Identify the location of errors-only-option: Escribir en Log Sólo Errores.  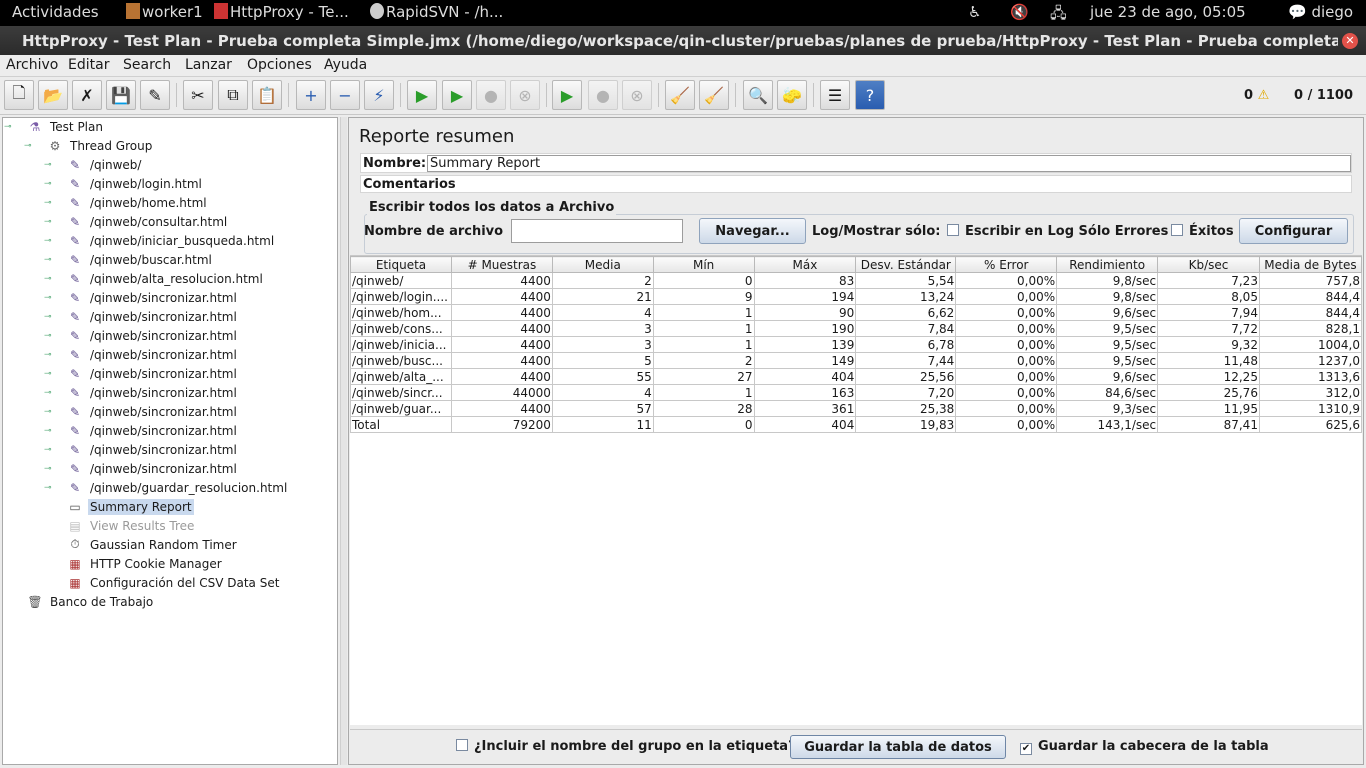
(1057, 231).